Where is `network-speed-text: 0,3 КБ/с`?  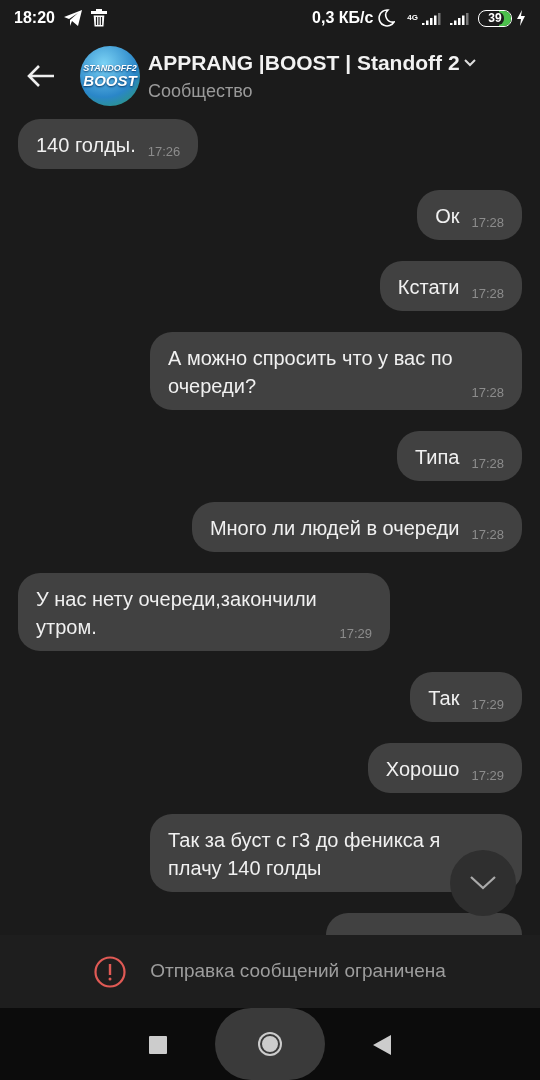 network-speed-text: 0,3 КБ/с is located at coordinates (343, 18).